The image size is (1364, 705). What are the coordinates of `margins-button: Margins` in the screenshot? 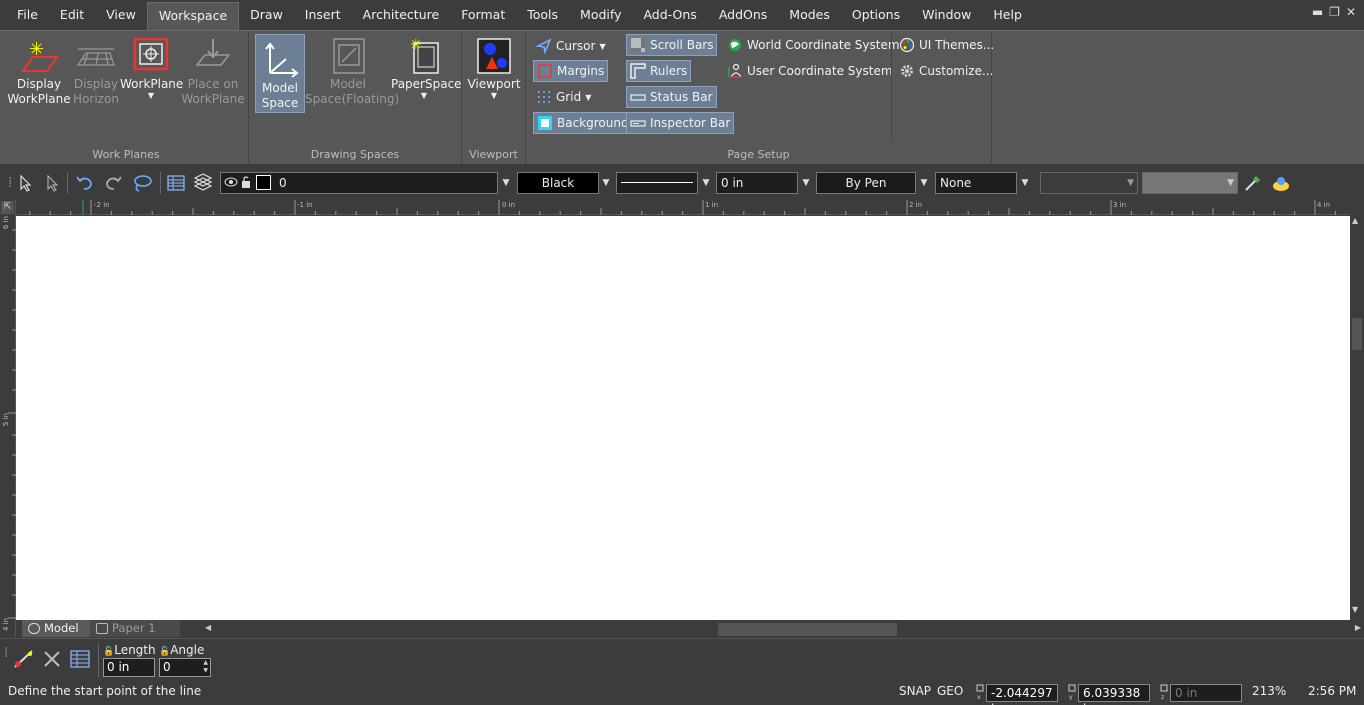 It's located at (571, 71).